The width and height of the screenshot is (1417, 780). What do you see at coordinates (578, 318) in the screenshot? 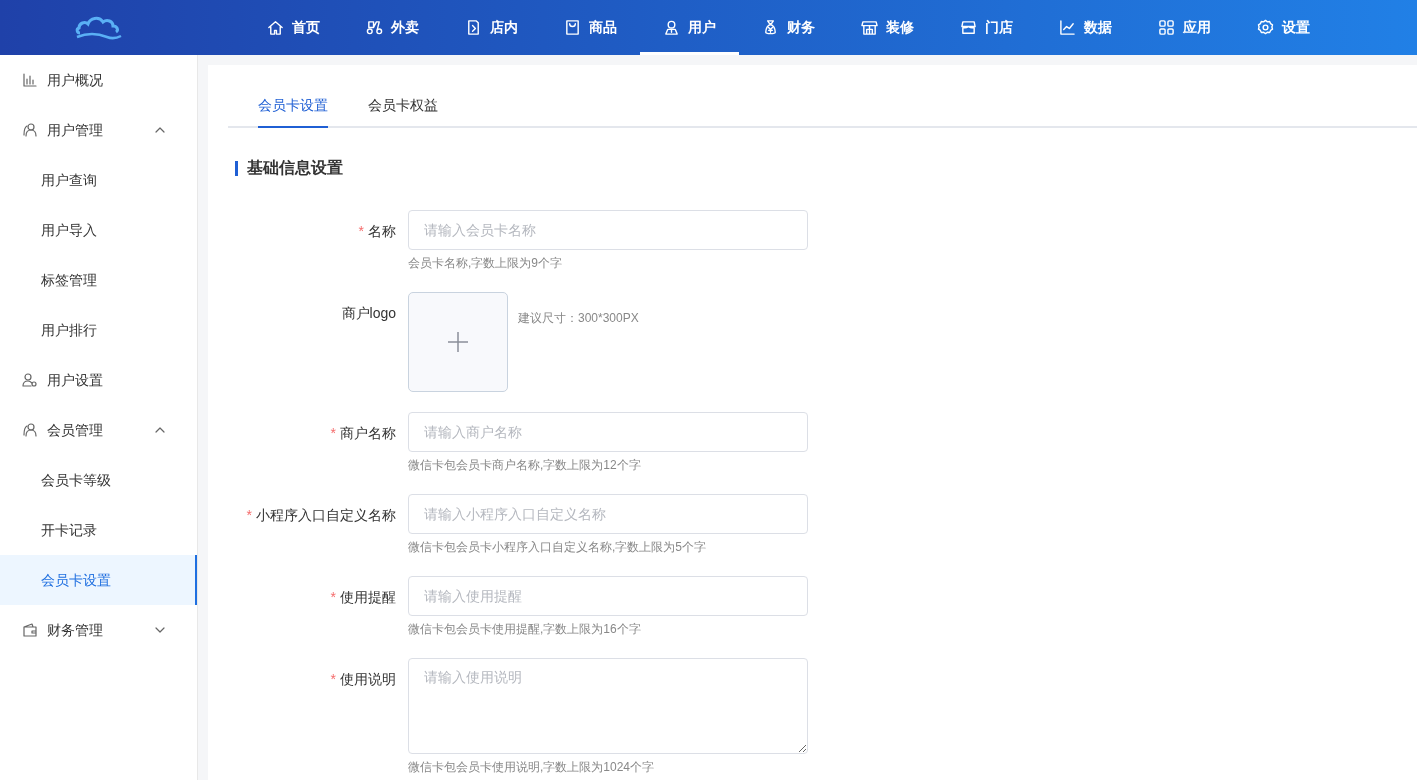
I see `upload-hint: 建议尺寸：300*300PX` at bounding box center [578, 318].